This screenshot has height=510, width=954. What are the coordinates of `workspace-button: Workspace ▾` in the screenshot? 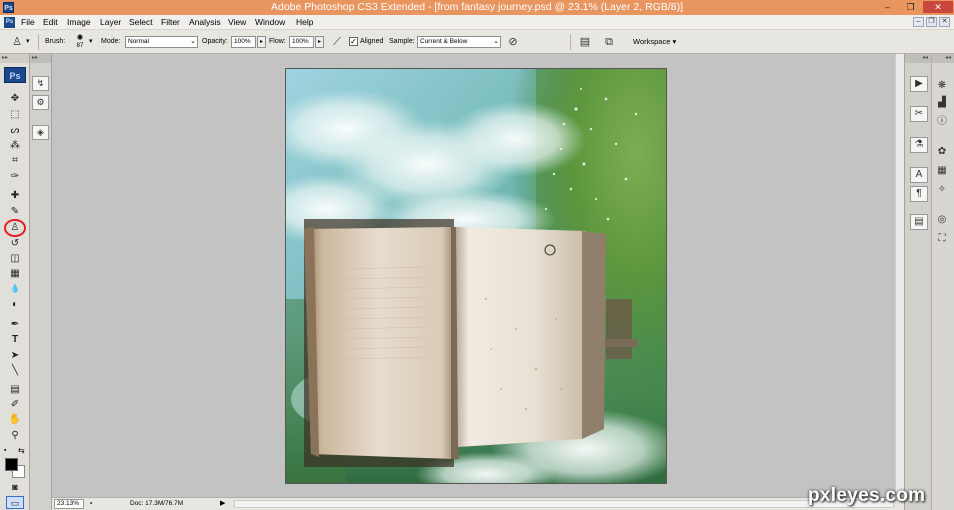 It's located at (654, 41).